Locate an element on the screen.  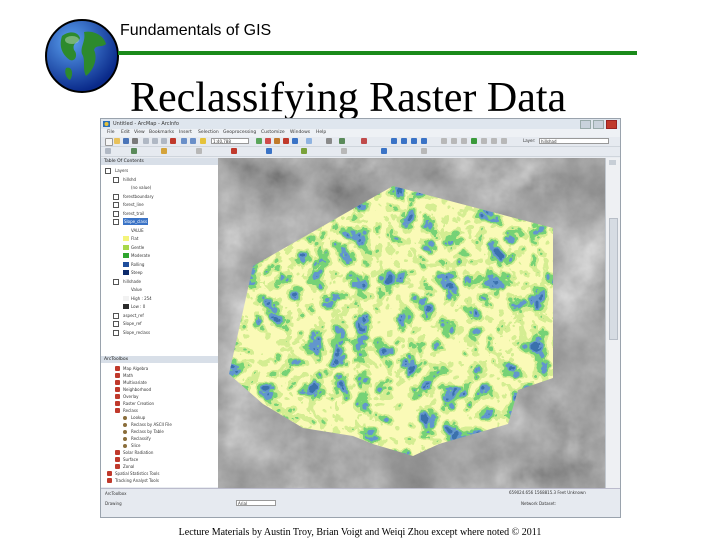
toc-legend-row: Steep is located at coordinates (159, 272).